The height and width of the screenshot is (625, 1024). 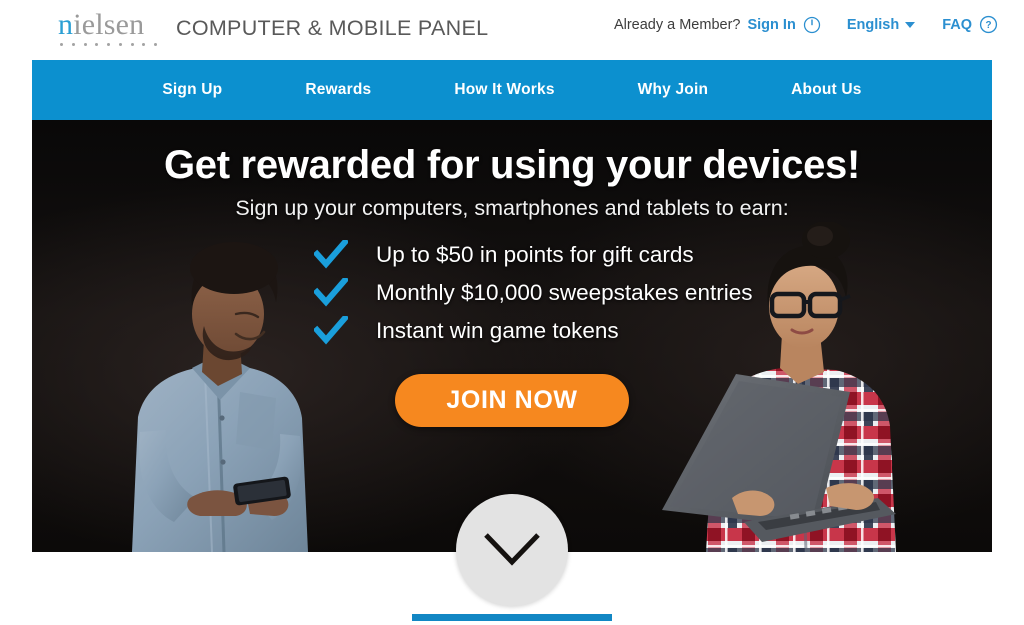 I want to click on power-icon, so click(x=812, y=25).